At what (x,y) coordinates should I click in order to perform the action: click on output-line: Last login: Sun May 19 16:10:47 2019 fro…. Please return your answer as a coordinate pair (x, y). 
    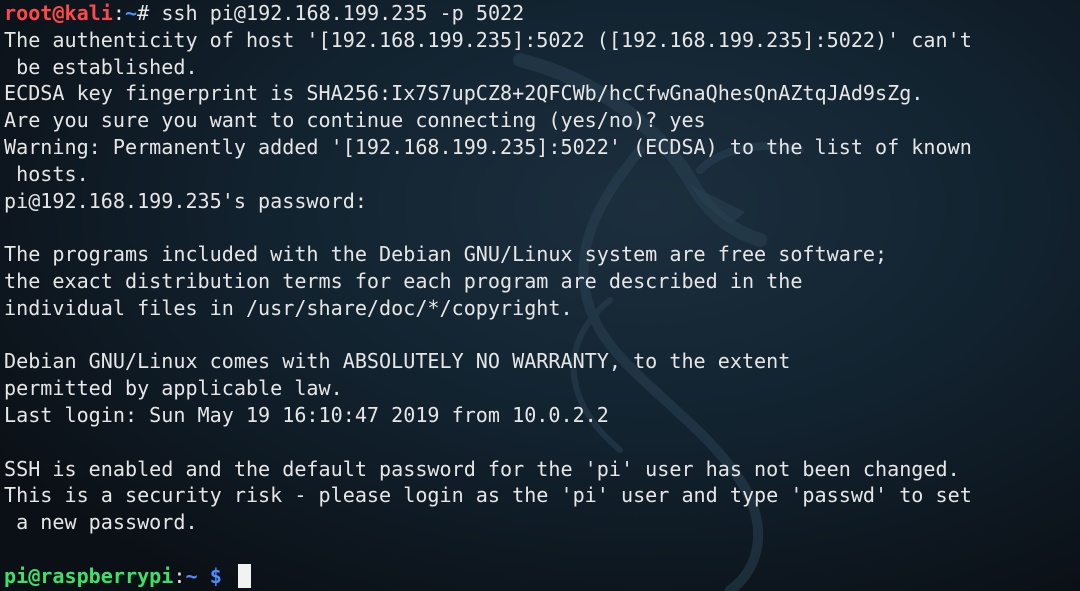
    Looking at the image, I should click on (306, 414).